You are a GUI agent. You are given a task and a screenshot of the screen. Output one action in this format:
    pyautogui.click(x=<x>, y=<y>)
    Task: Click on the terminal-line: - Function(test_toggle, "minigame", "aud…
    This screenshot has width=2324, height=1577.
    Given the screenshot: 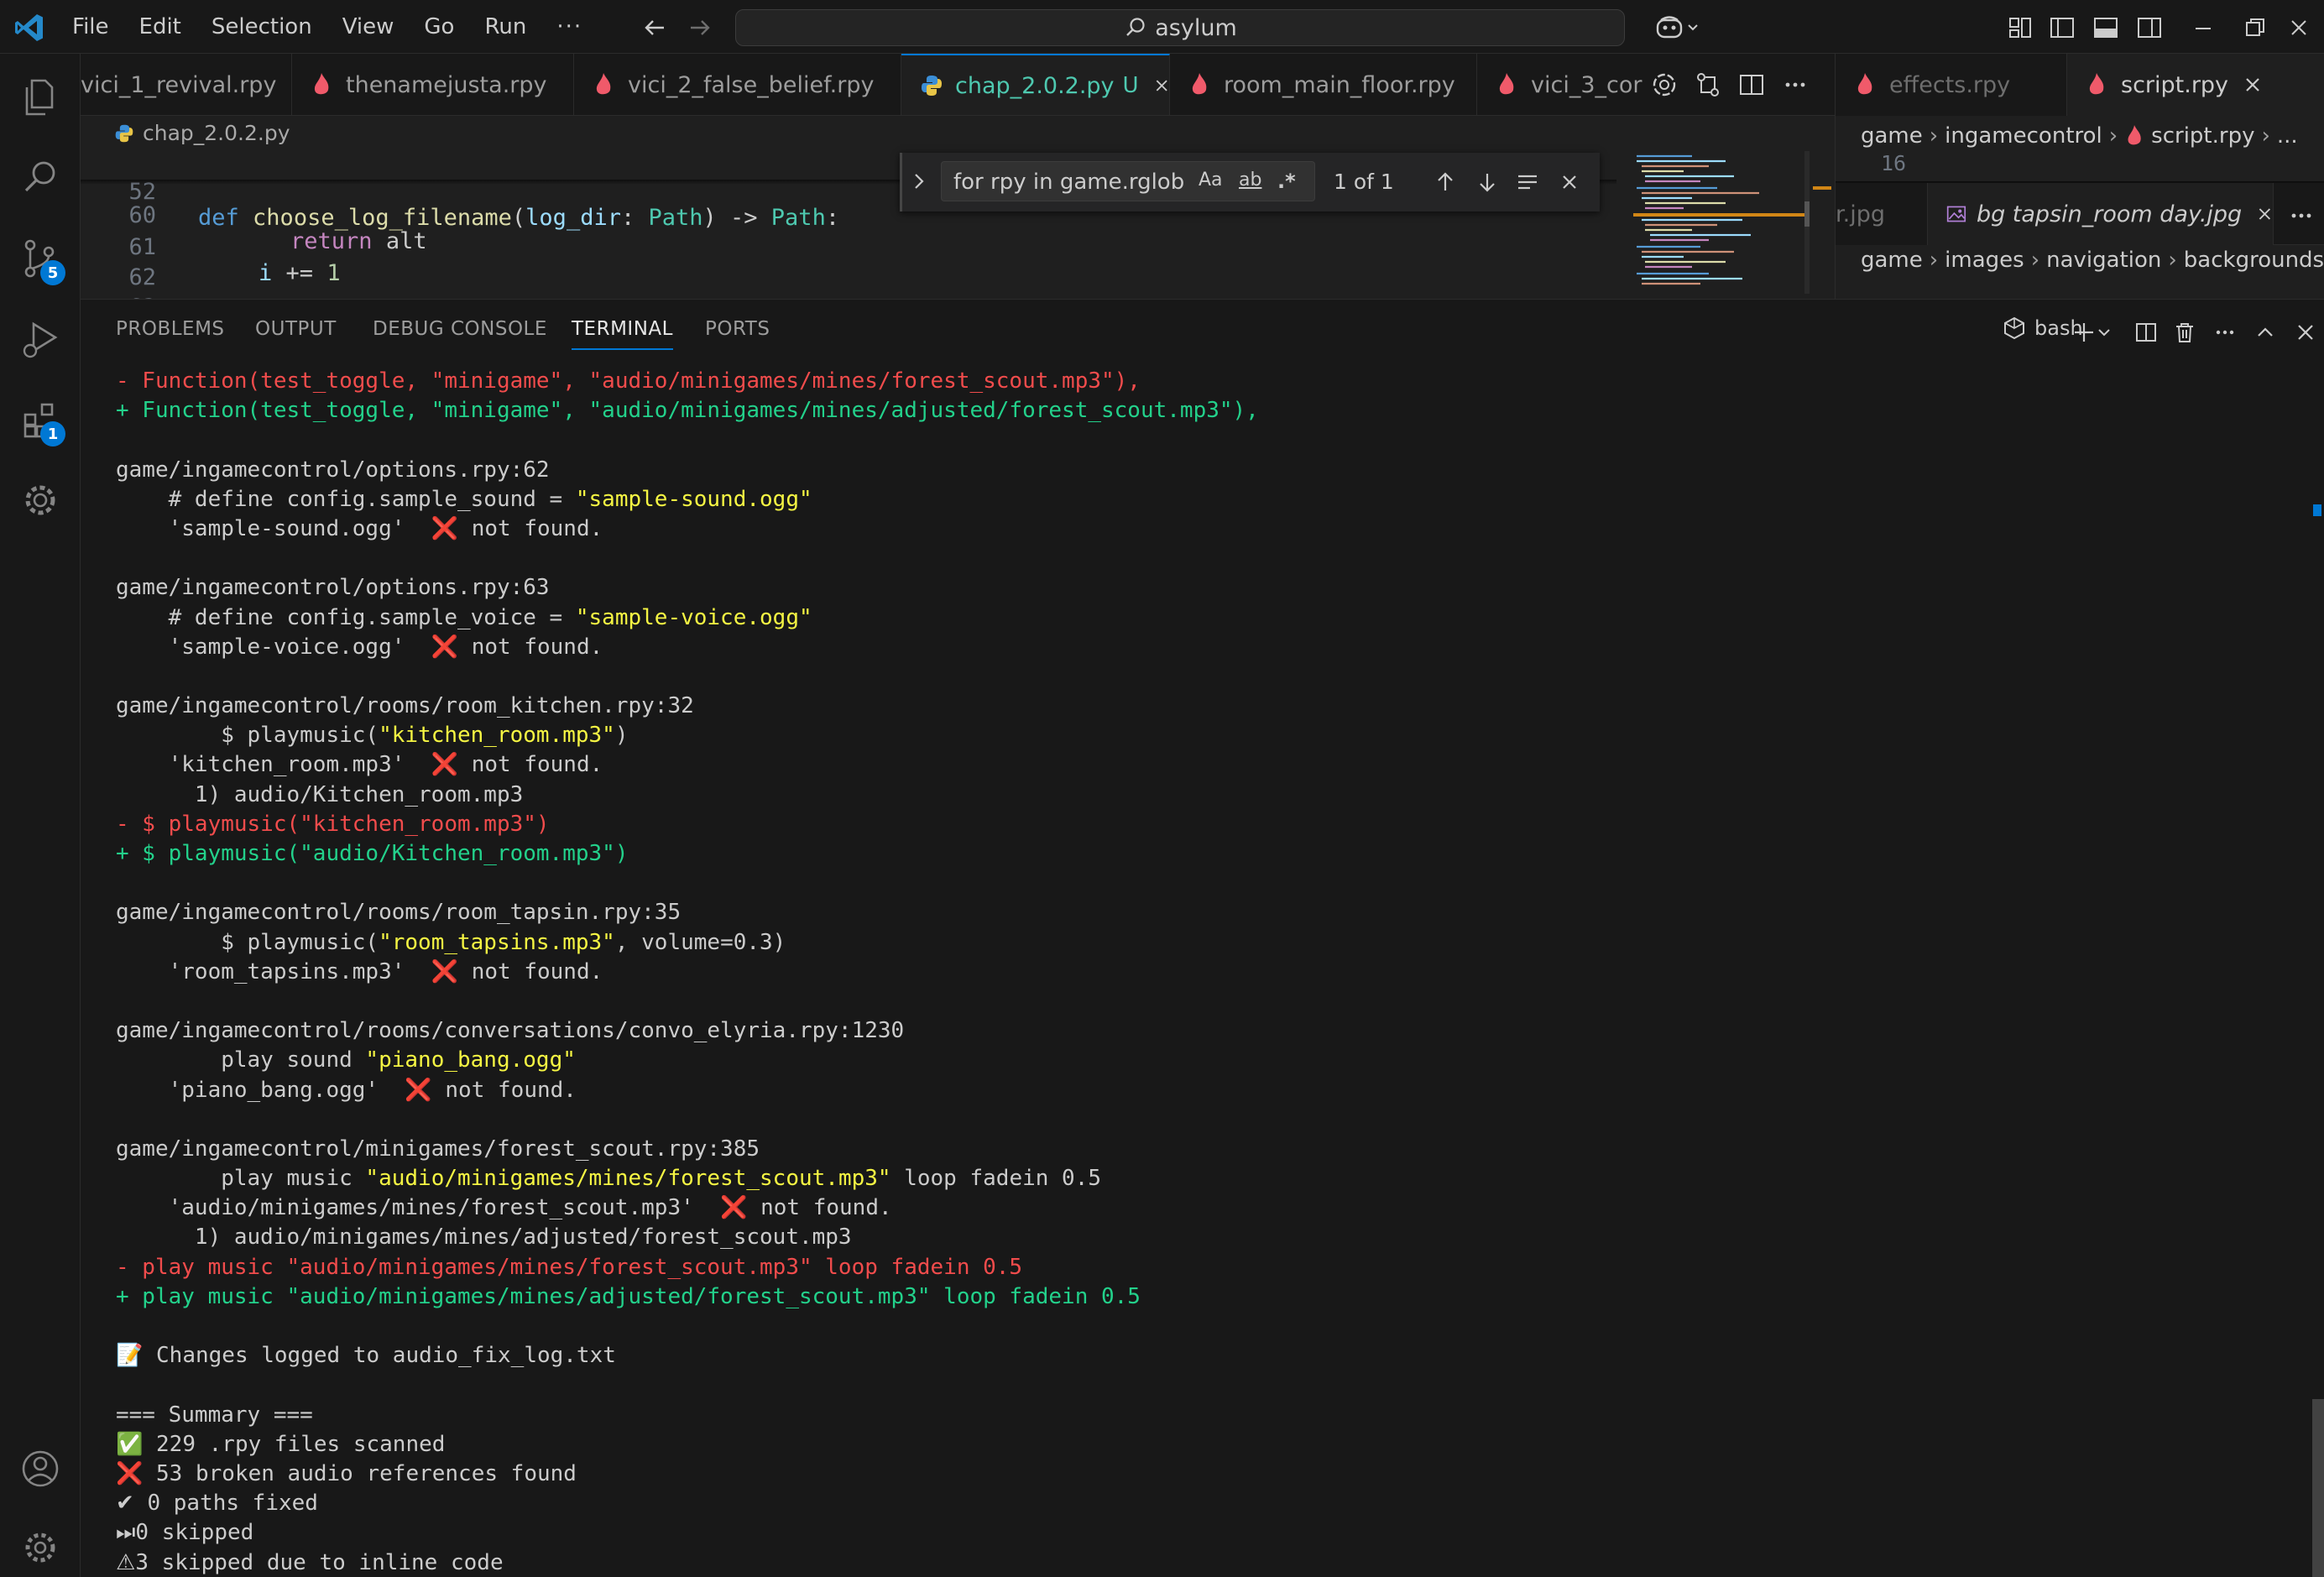 What is the action you would take?
    pyautogui.click(x=1190, y=382)
    